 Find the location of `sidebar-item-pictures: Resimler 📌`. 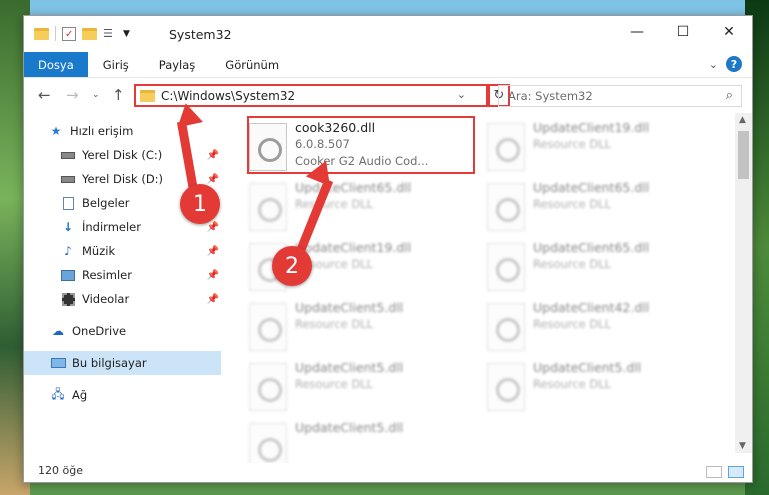

sidebar-item-pictures: Resimler 📌 is located at coordinates (122, 275).